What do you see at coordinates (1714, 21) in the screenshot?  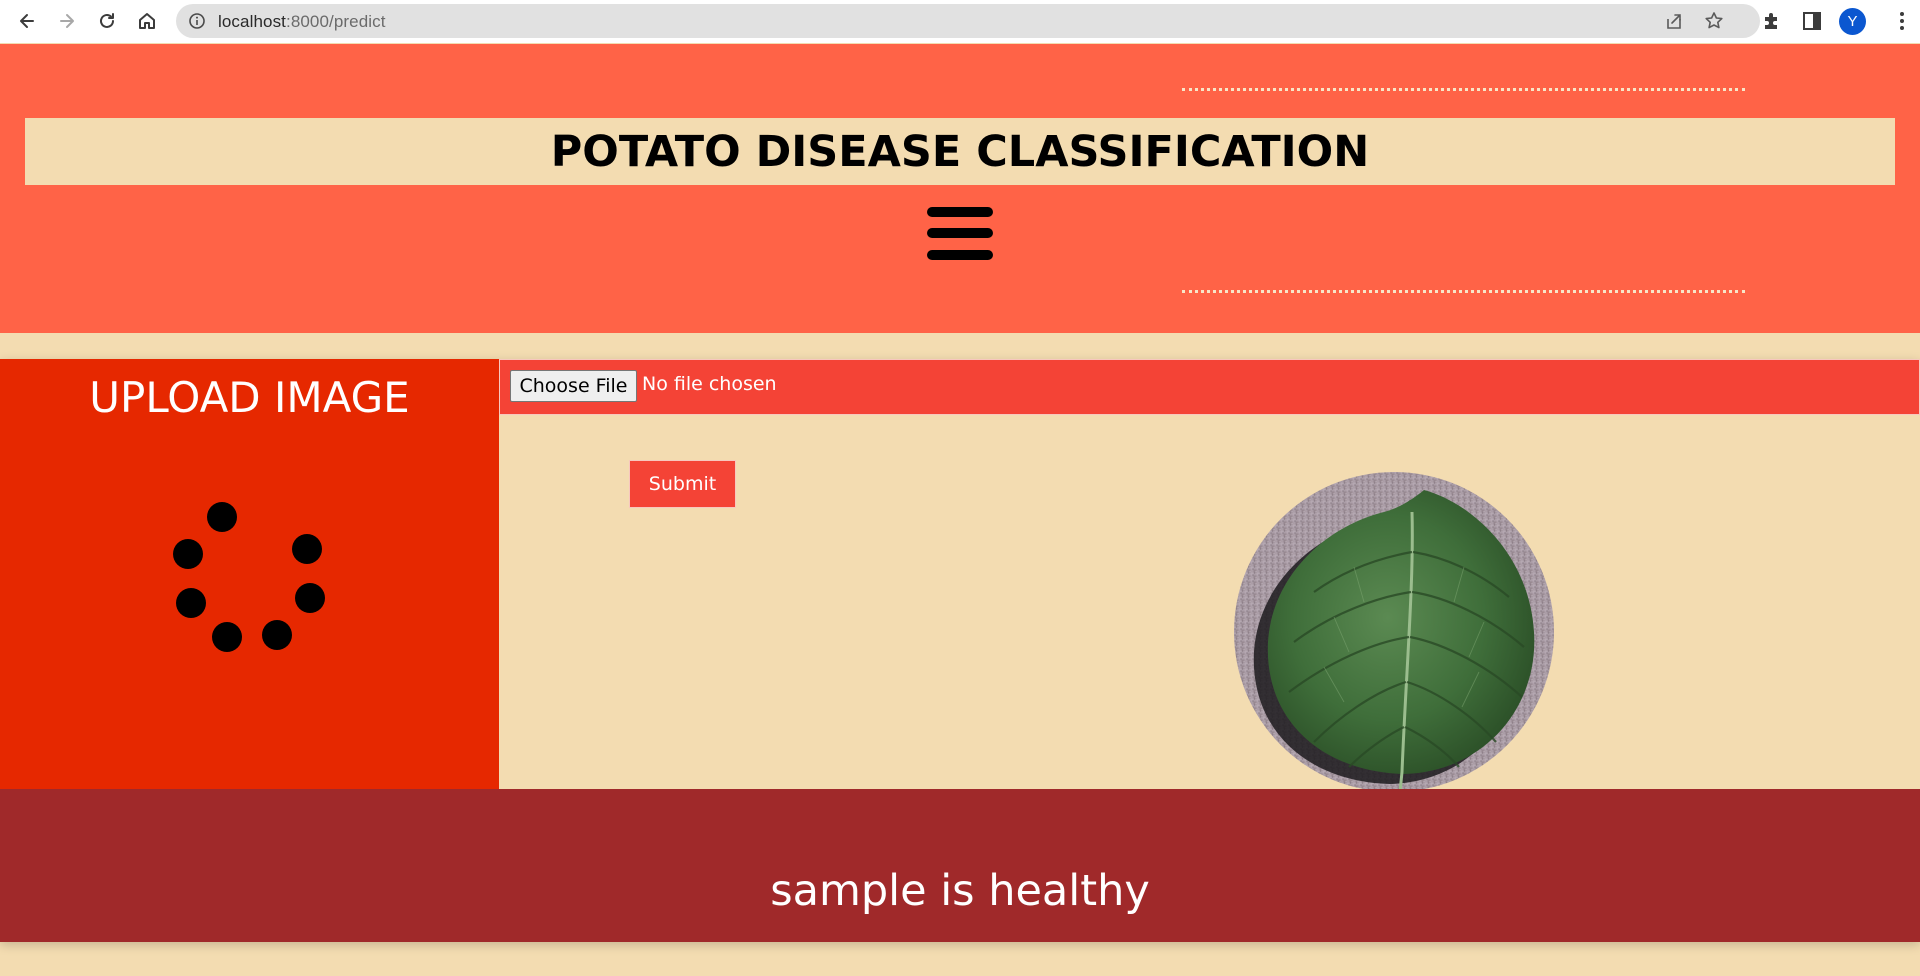 I see `star-icon` at bounding box center [1714, 21].